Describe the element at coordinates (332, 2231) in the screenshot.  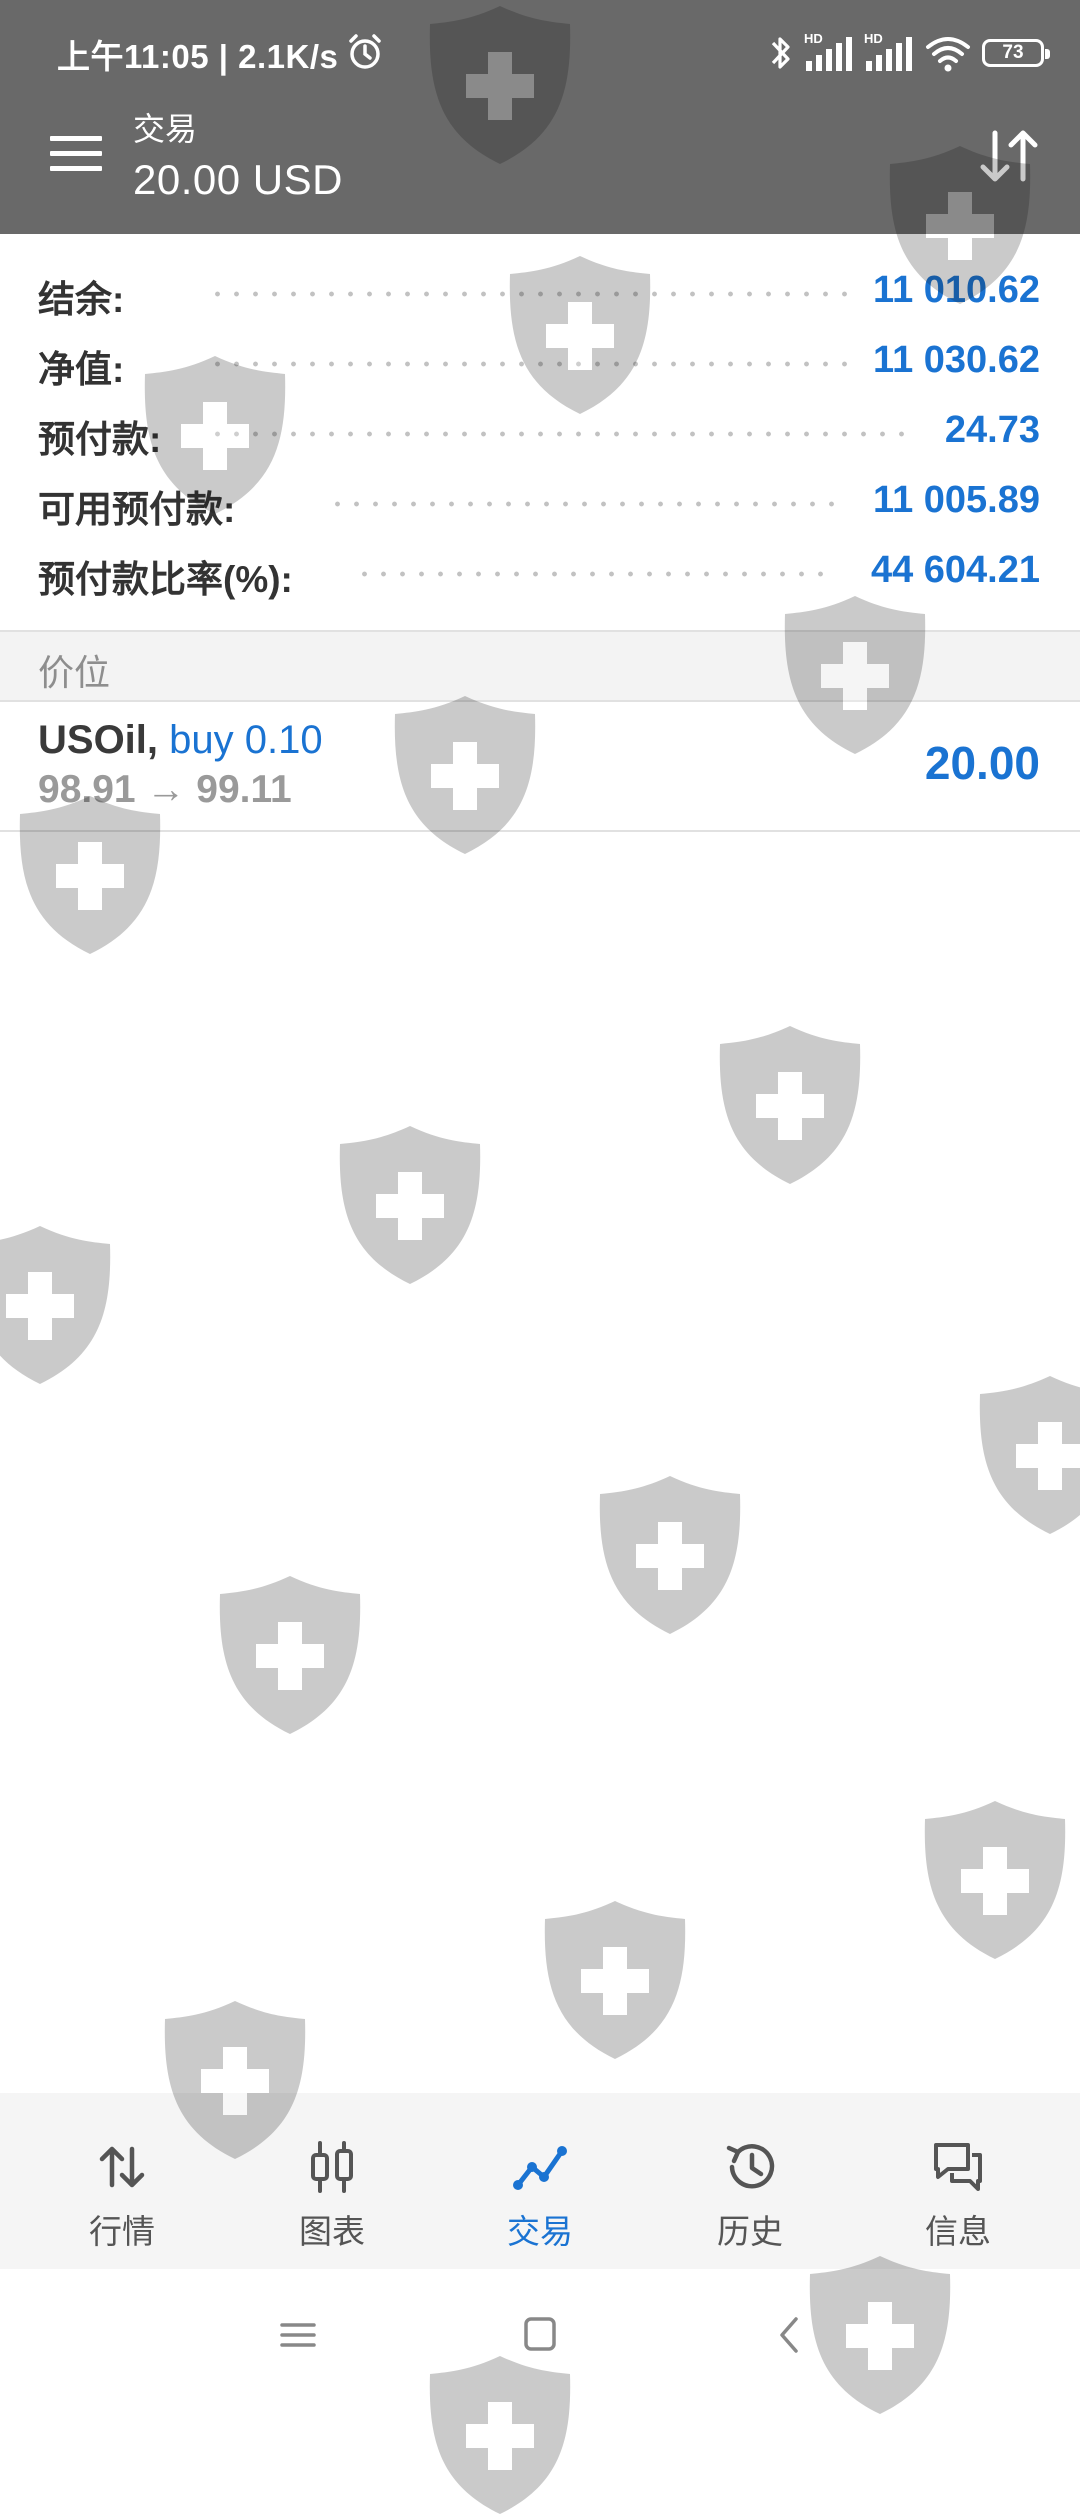
I see `tab-label: 图表` at that location.